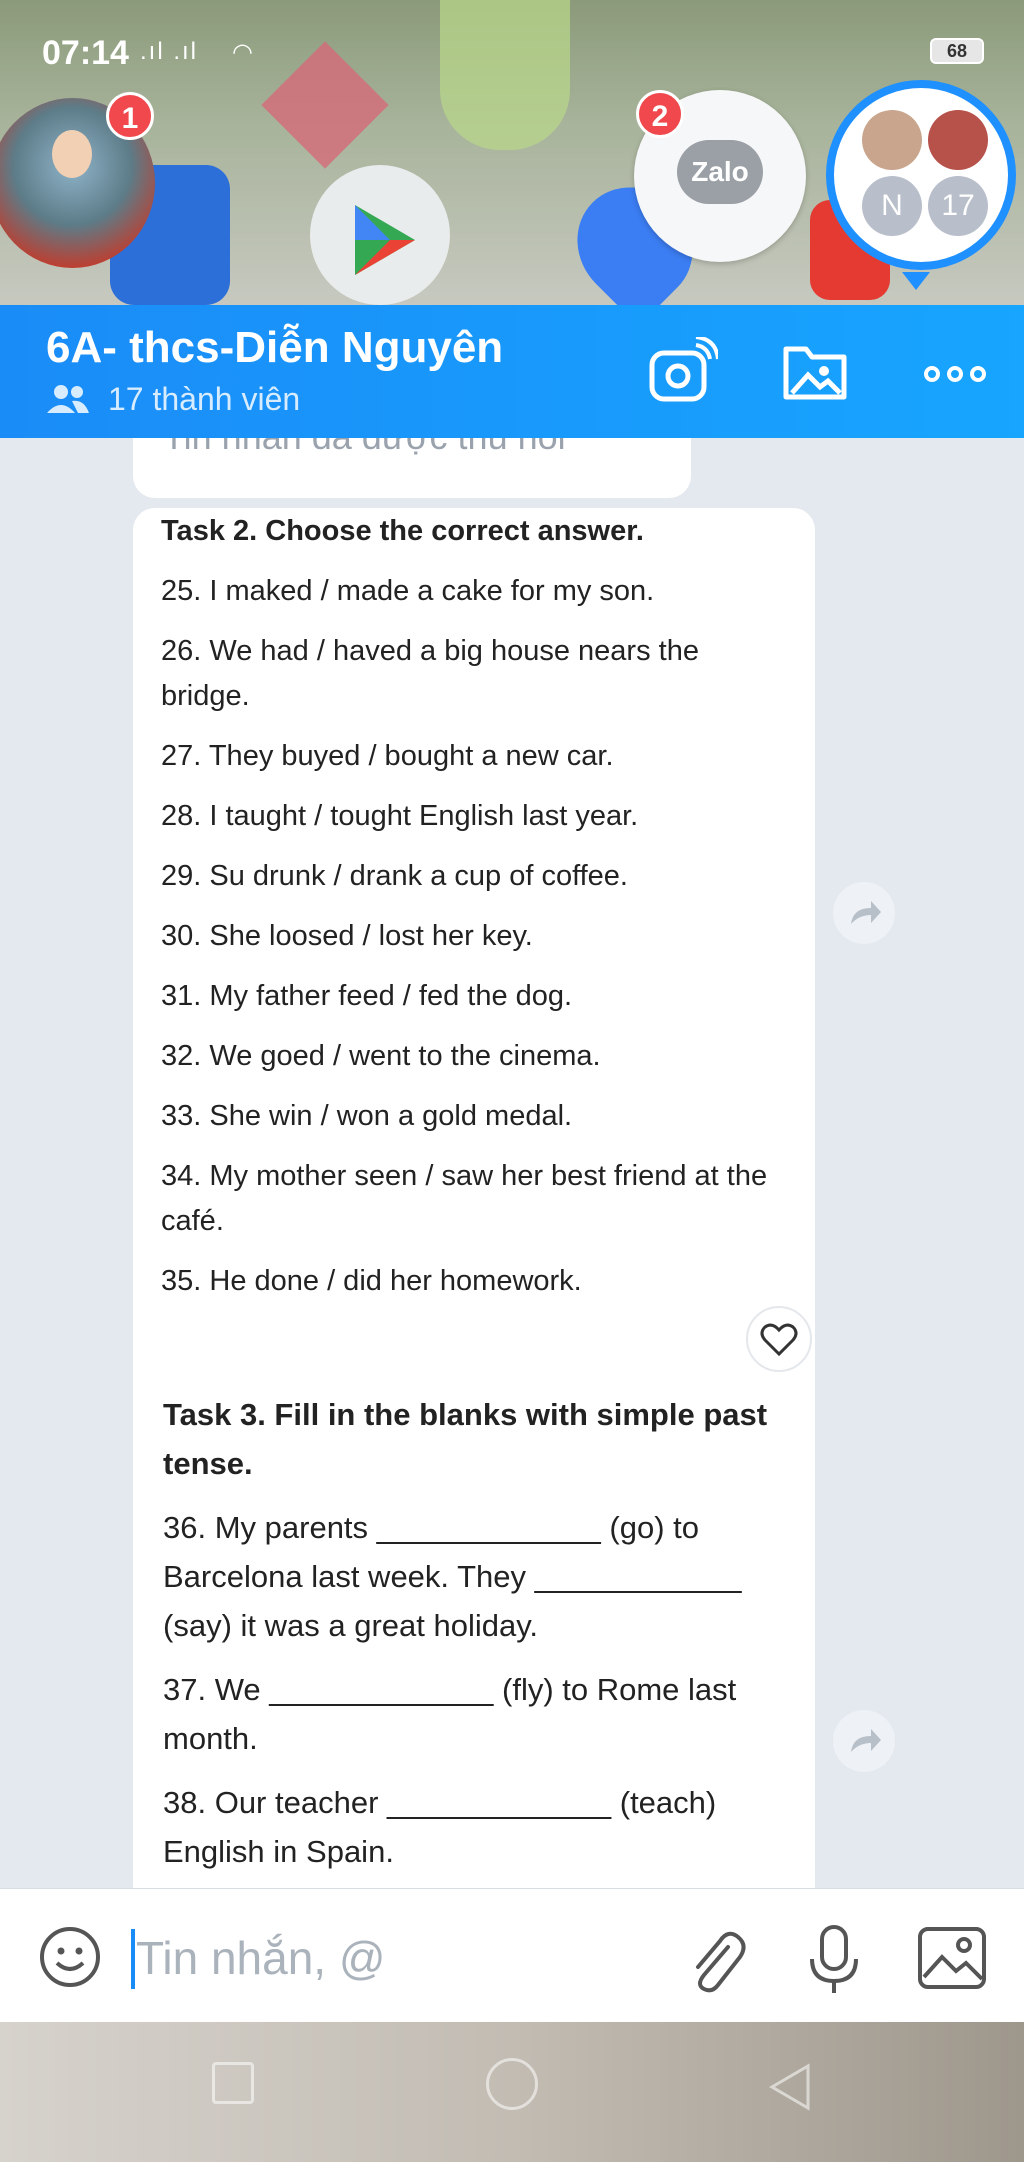 Image resolution: width=1024 pixels, height=2162 pixels. What do you see at coordinates (274, 348) in the screenshot?
I see `group-title: 6A- thcs-Diễn Nguyên` at bounding box center [274, 348].